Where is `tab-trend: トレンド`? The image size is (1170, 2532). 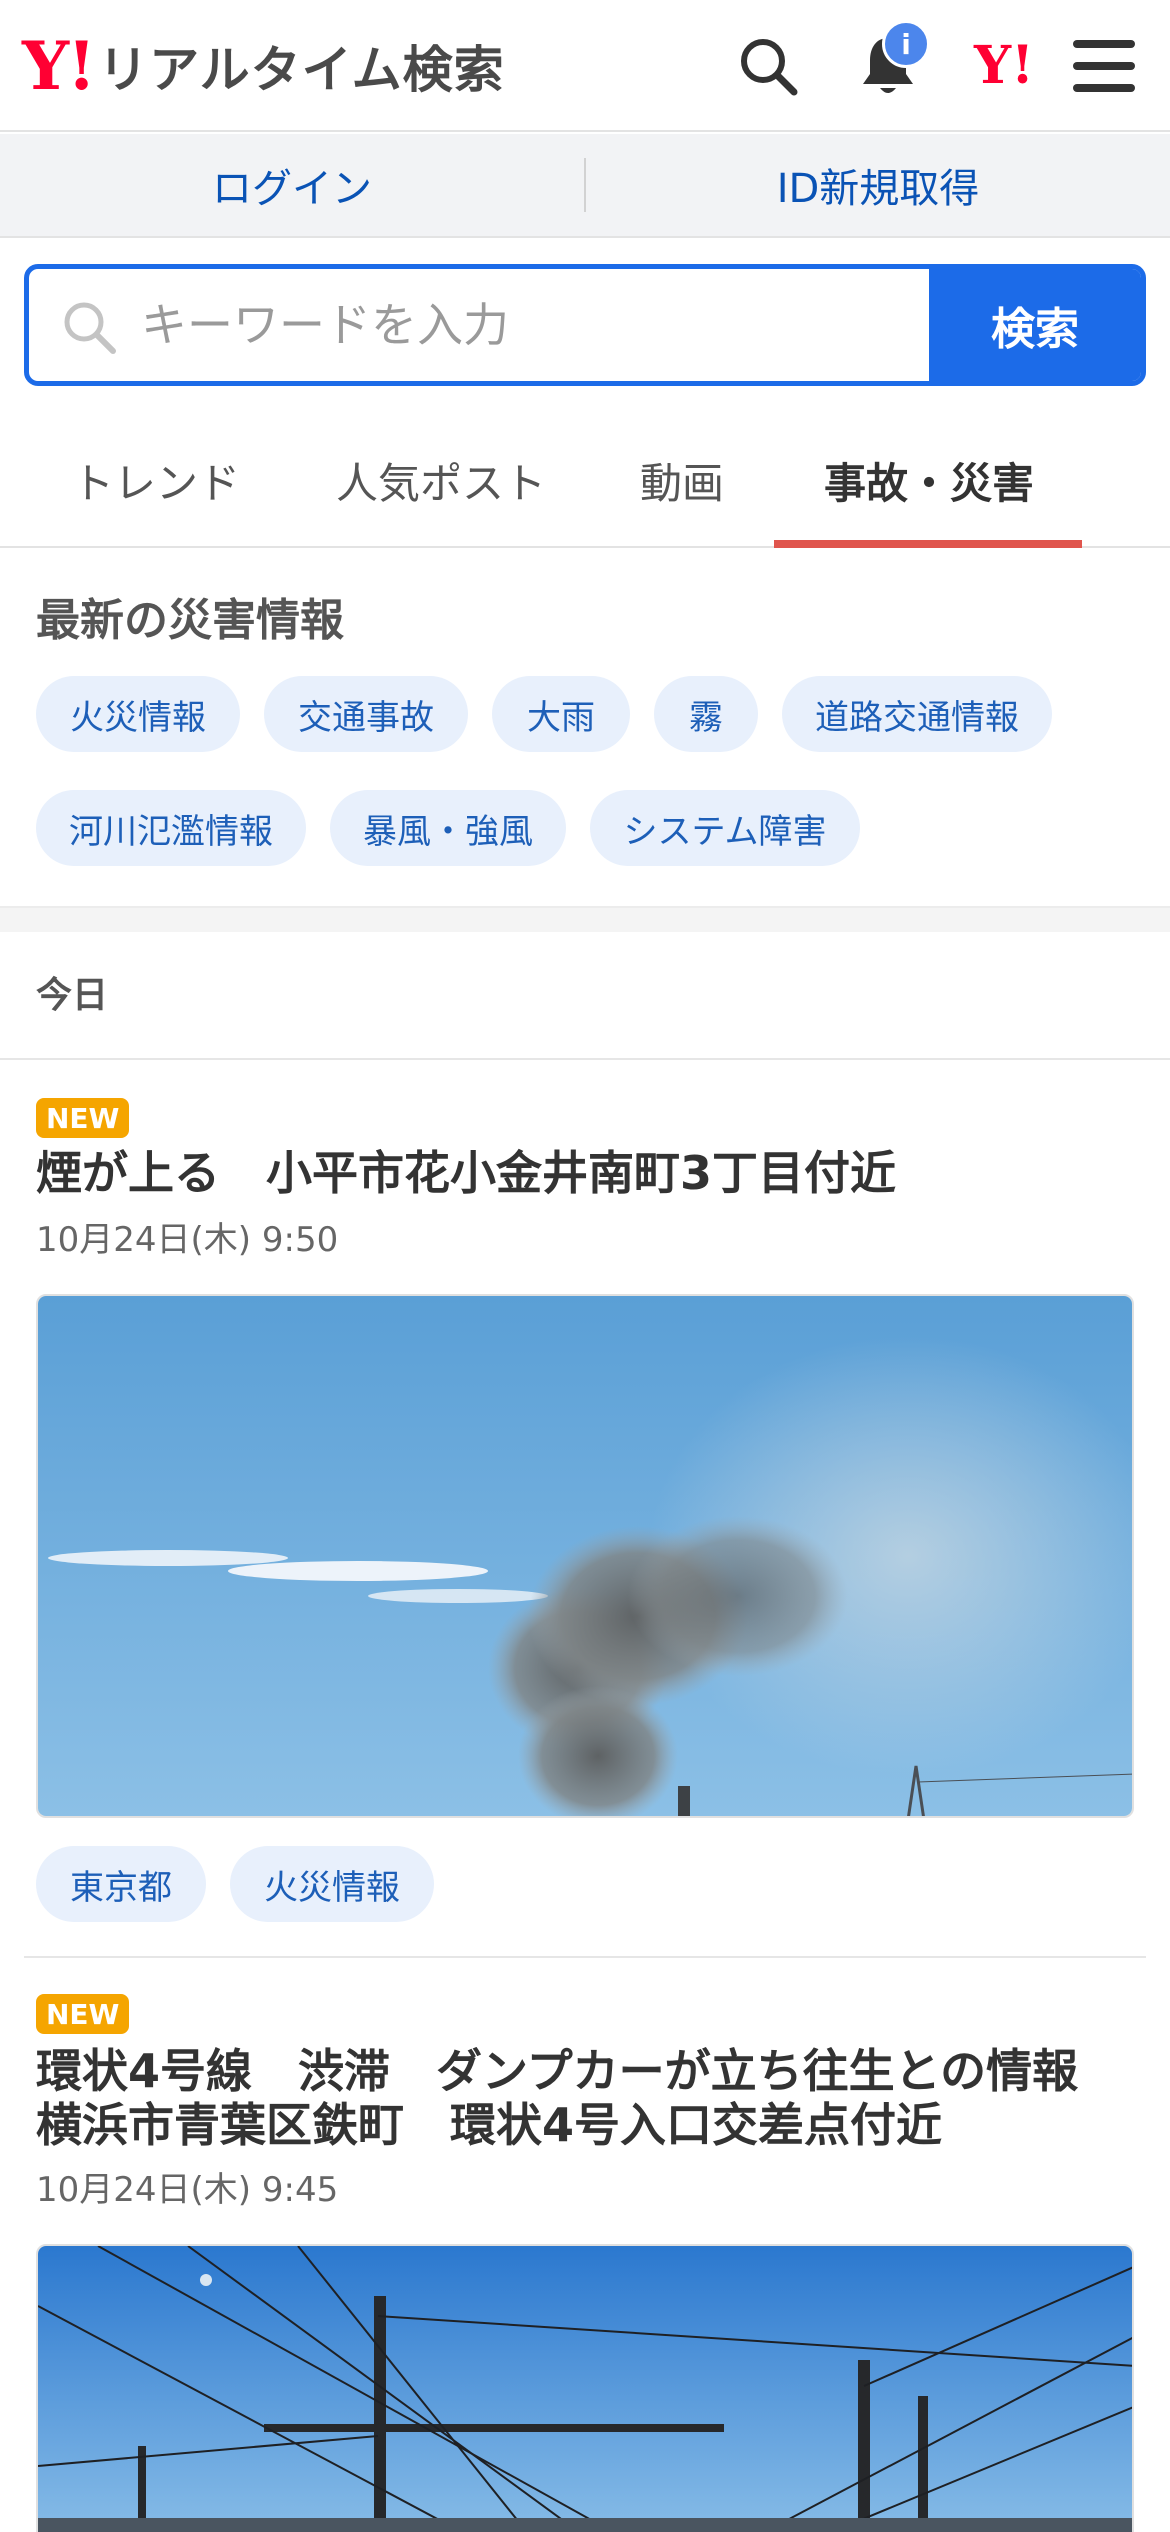 tab-trend: トレンド is located at coordinates (156, 480).